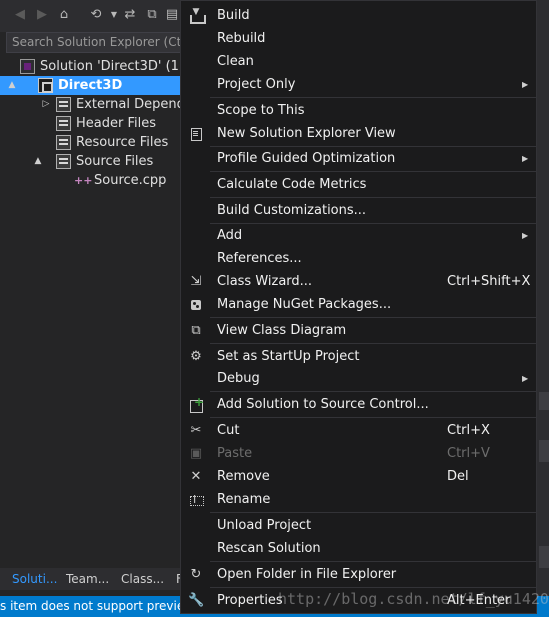  What do you see at coordinates (196, 500) in the screenshot?
I see `rename-icon` at bounding box center [196, 500].